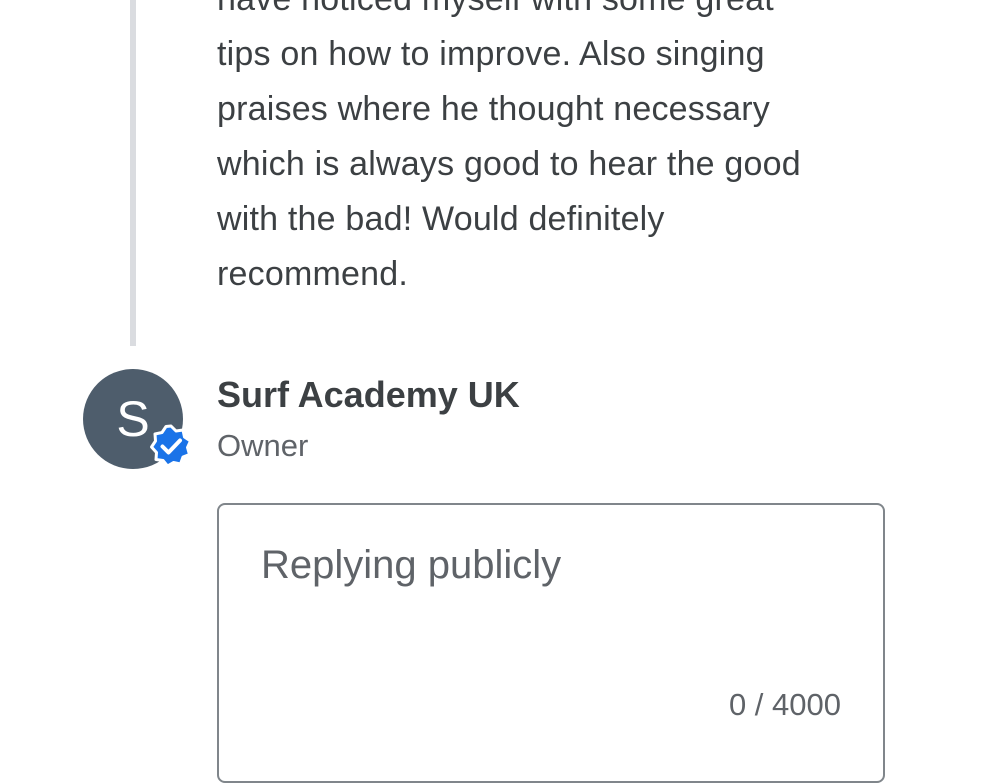  Describe the element at coordinates (441, 219) in the screenshot. I see `review-text-line: with the bad! Would definitely` at that location.